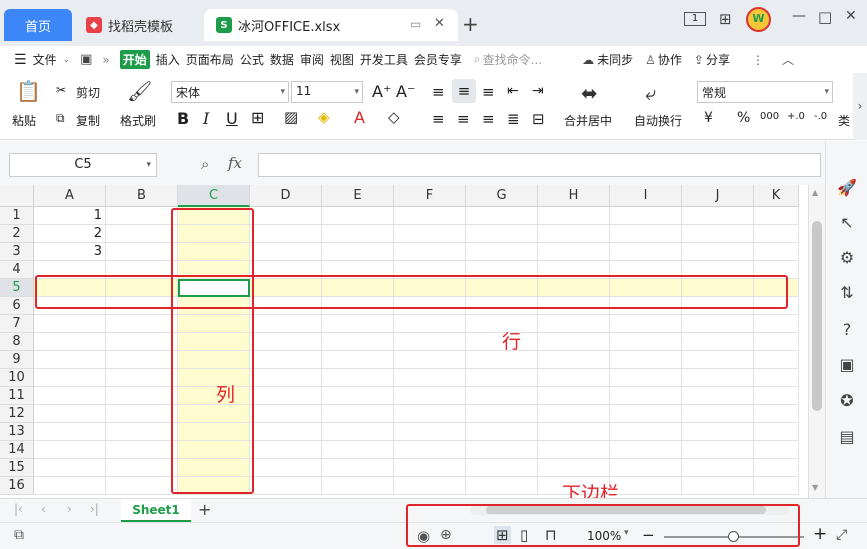  I want to click on cell-A3: 3, so click(70, 252).